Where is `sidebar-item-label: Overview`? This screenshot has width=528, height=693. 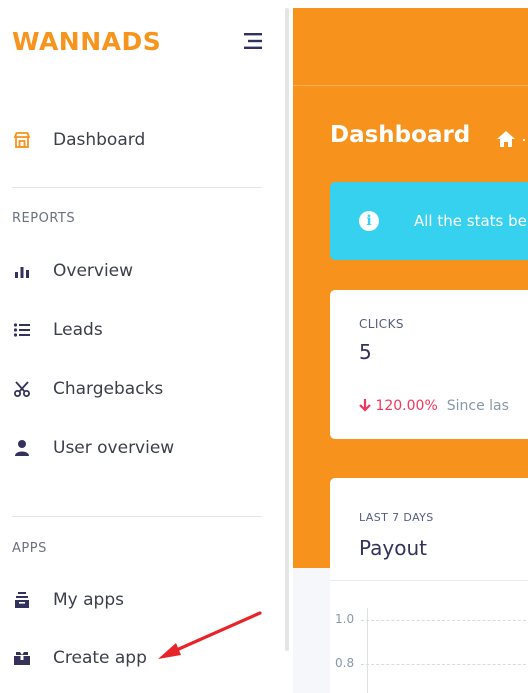
sidebar-item-label: Overview is located at coordinates (93, 271).